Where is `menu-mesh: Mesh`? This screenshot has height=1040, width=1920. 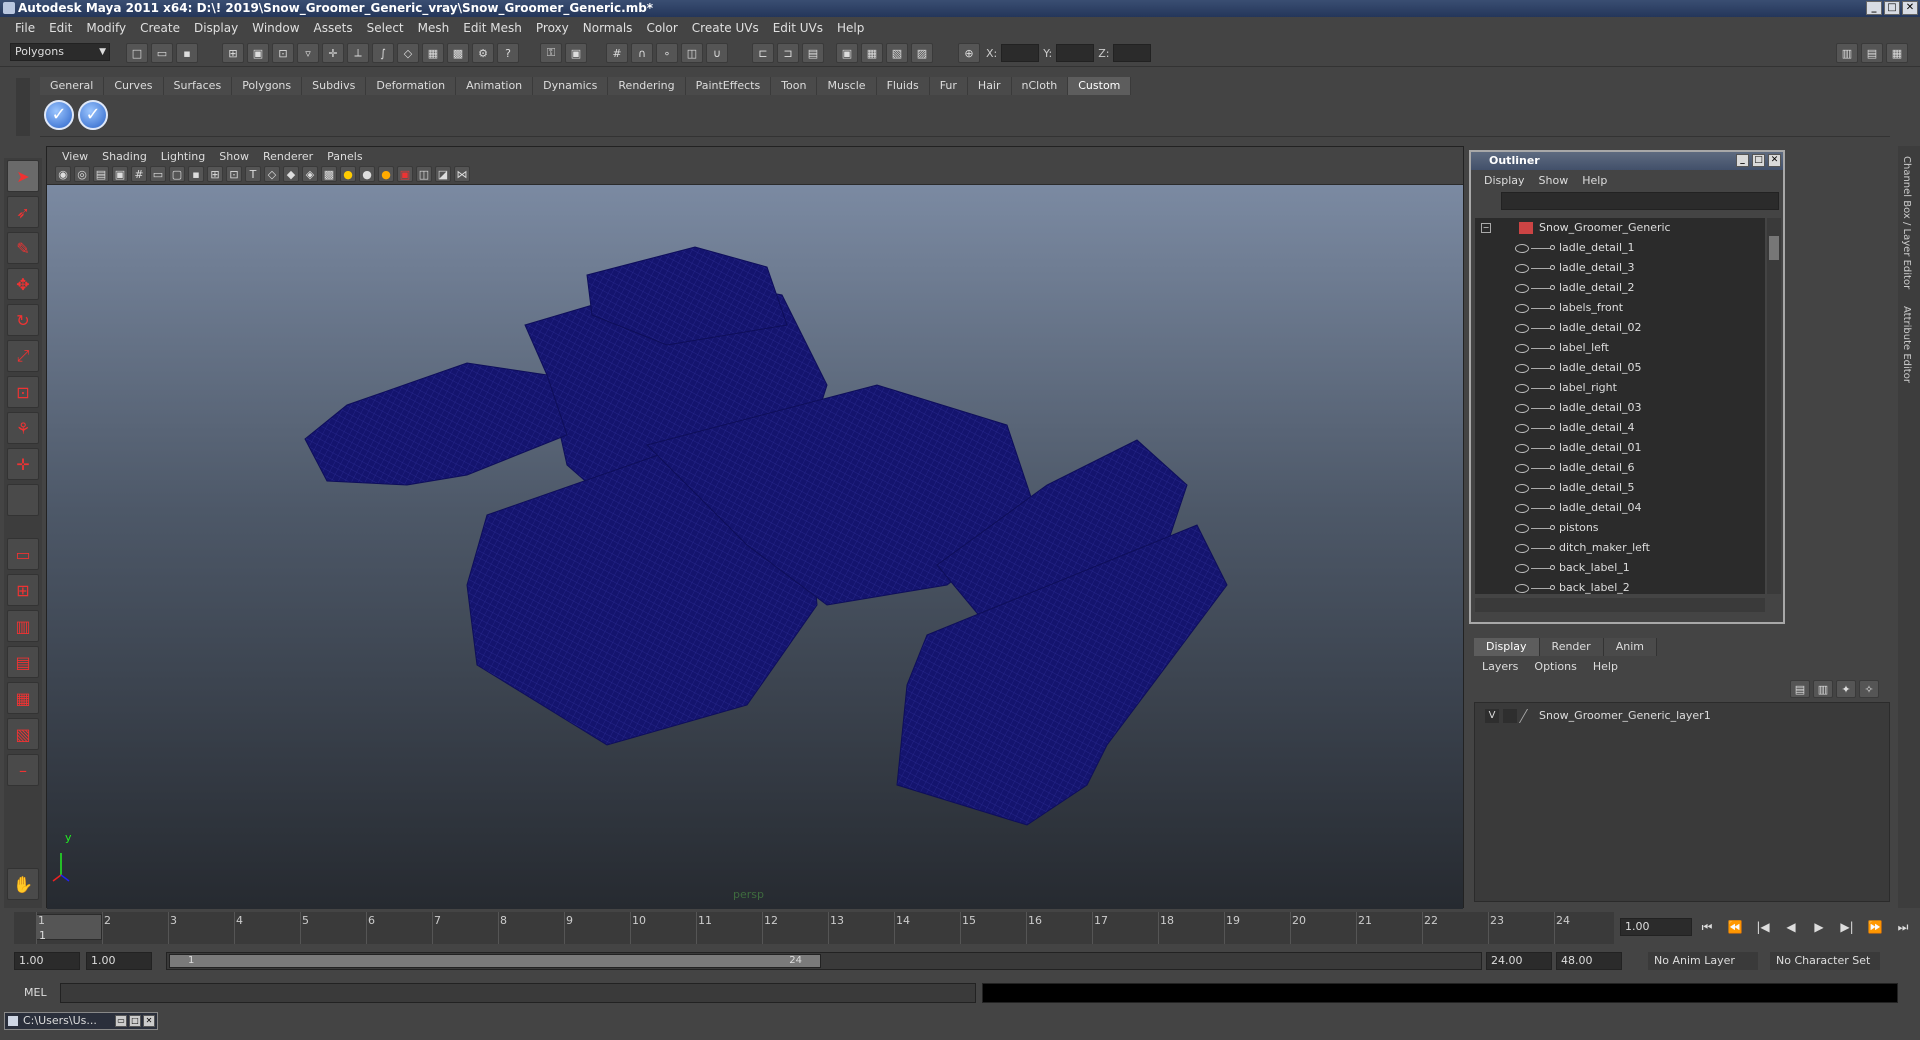
menu-mesh: Mesh is located at coordinates (434, 28).